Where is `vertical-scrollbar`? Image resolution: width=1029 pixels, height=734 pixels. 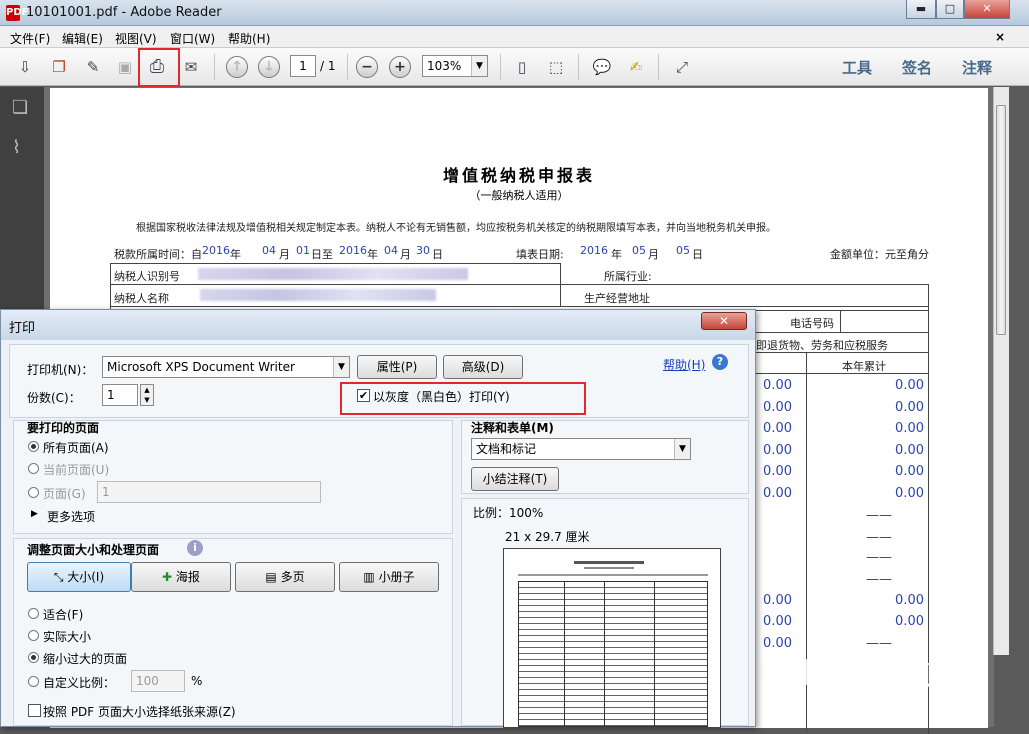 vertical-scrollbar is located at coordinates (1001, 371).